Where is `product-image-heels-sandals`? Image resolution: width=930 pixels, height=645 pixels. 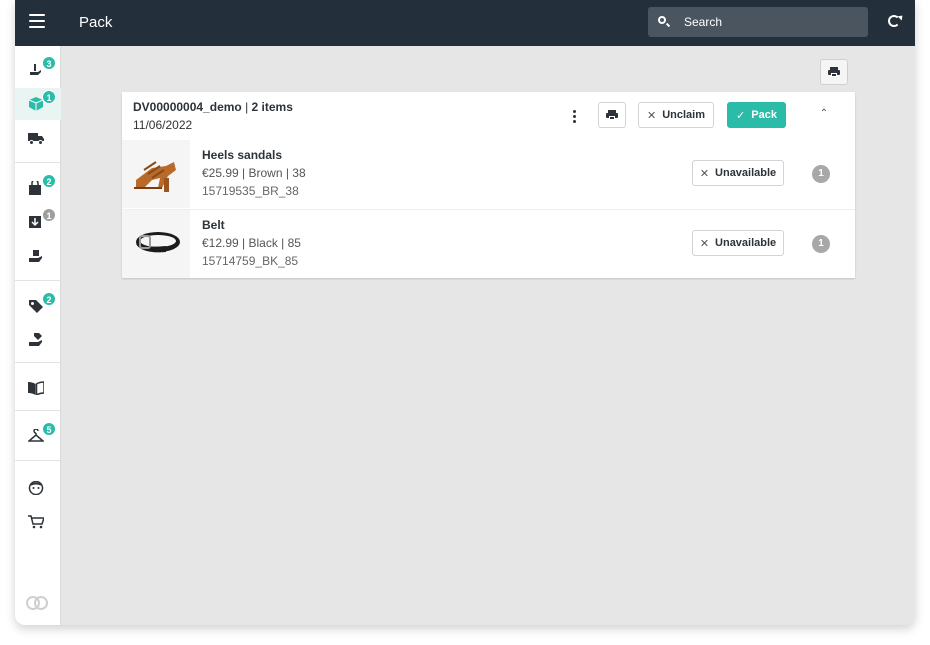
product-image-heels-sandals is located at coordinates (156, 174).